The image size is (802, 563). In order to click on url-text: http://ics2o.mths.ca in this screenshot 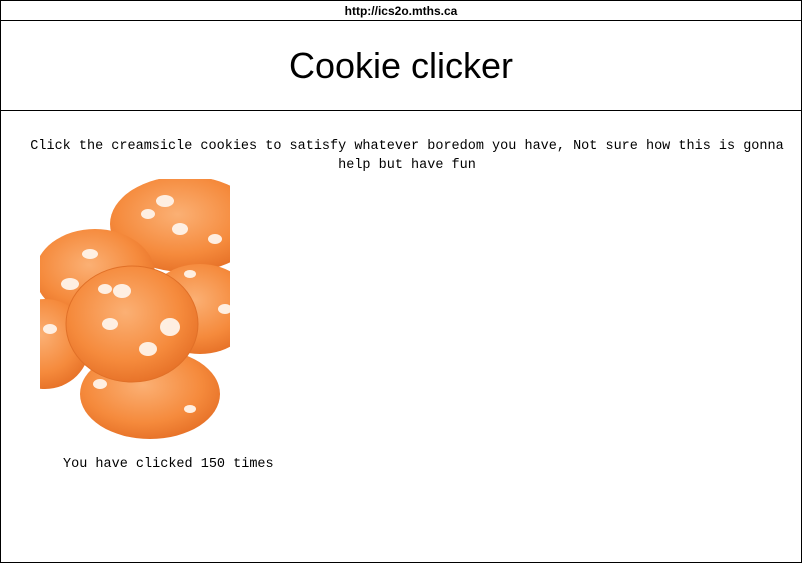, I will do `click(401, 10)`.